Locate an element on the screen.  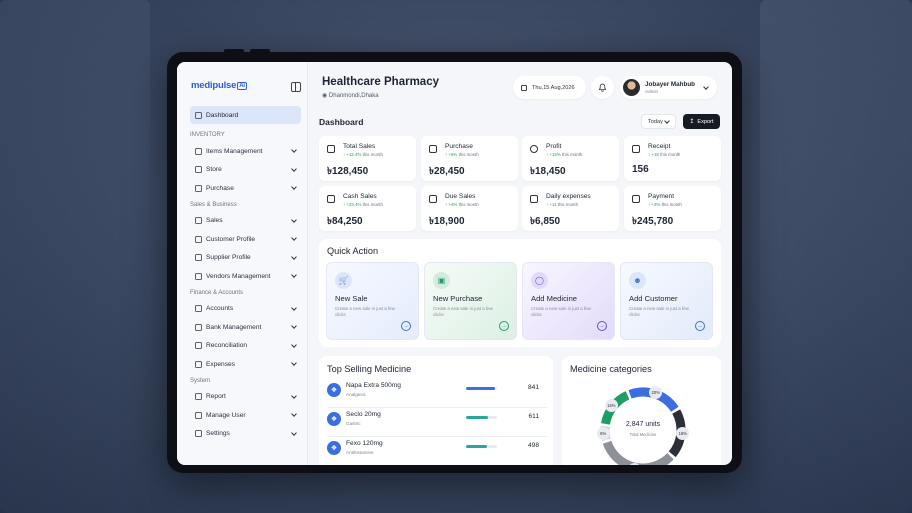
bank-icon is located at coordinates (198, 327).